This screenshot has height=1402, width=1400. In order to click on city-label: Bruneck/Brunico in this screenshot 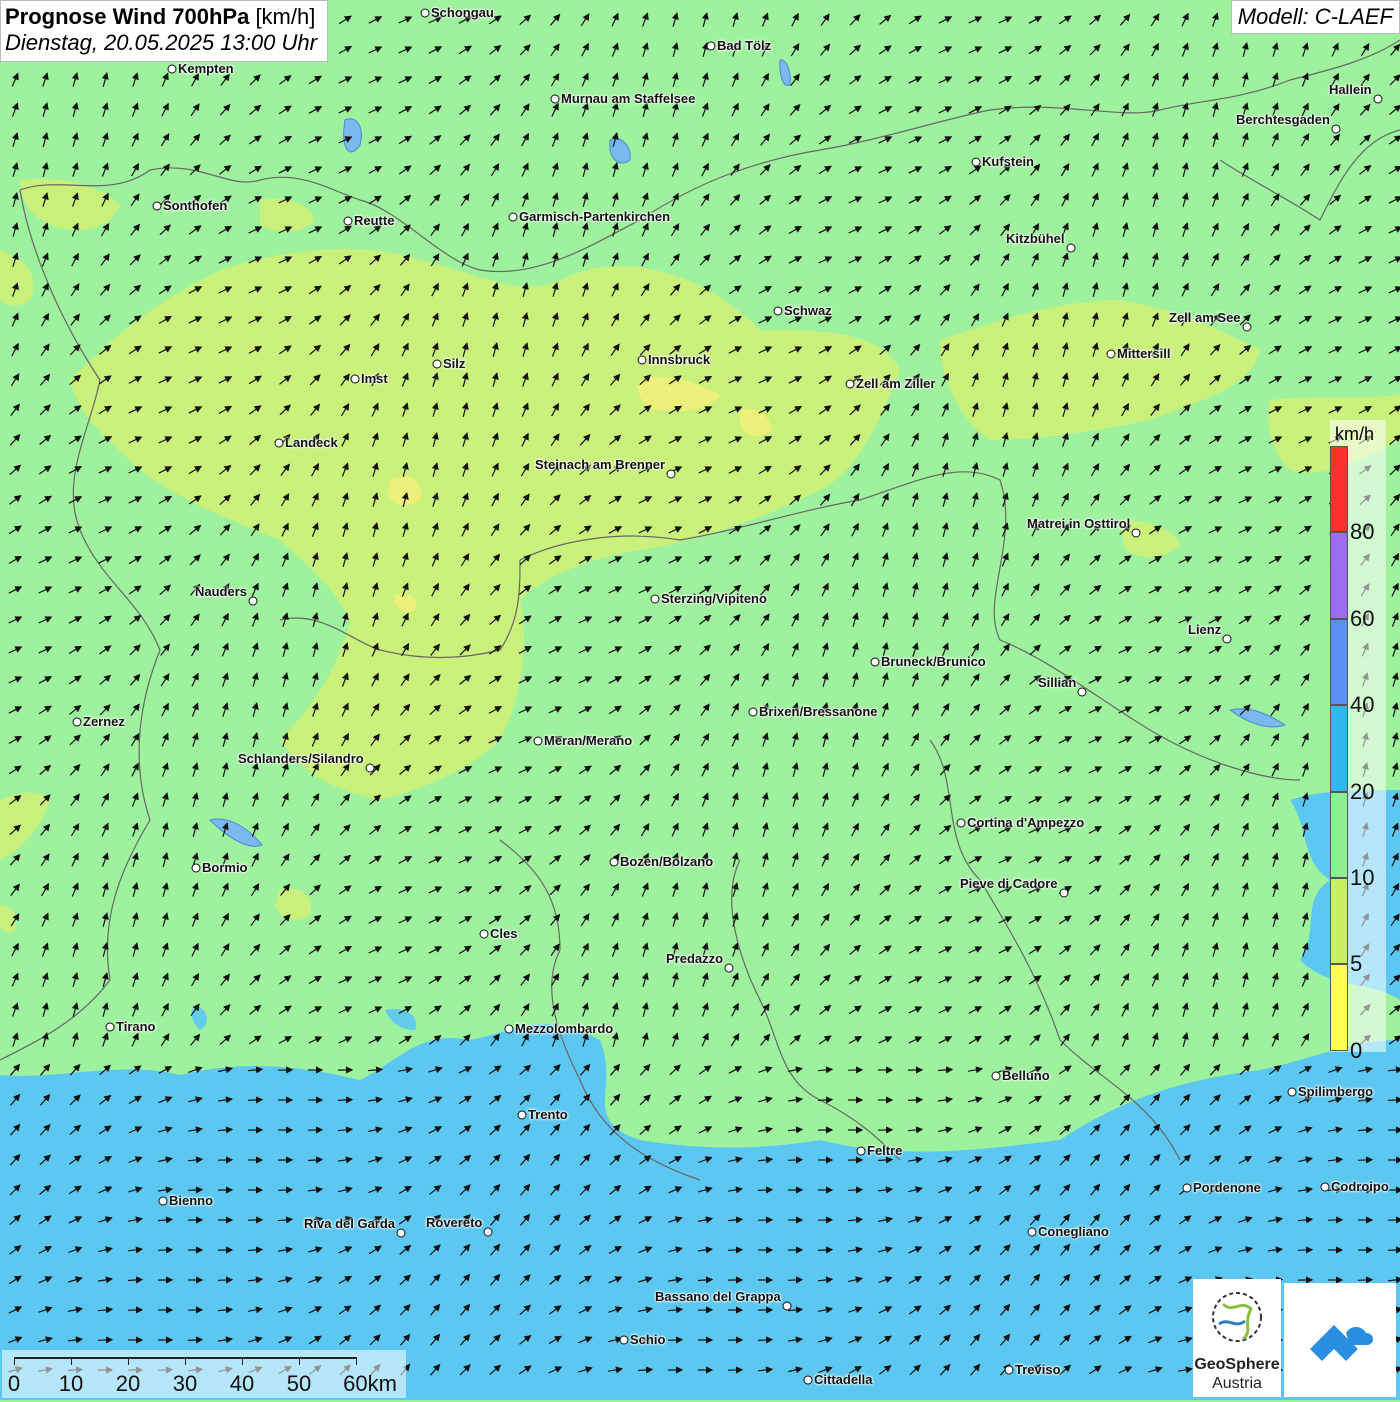, I will do `click(933, 661)`.